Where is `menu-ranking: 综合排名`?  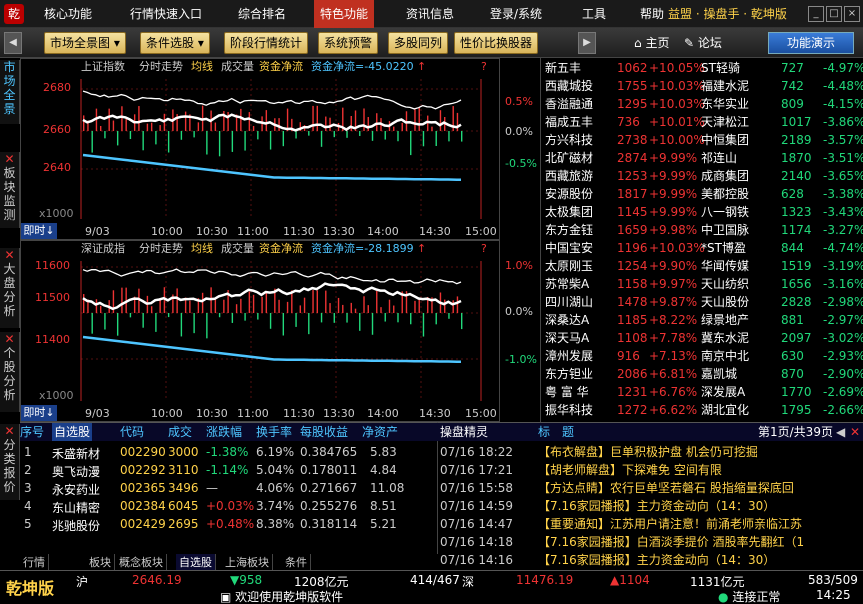 menu-ranking: 综合排名 is located at coordinates (262, 14).